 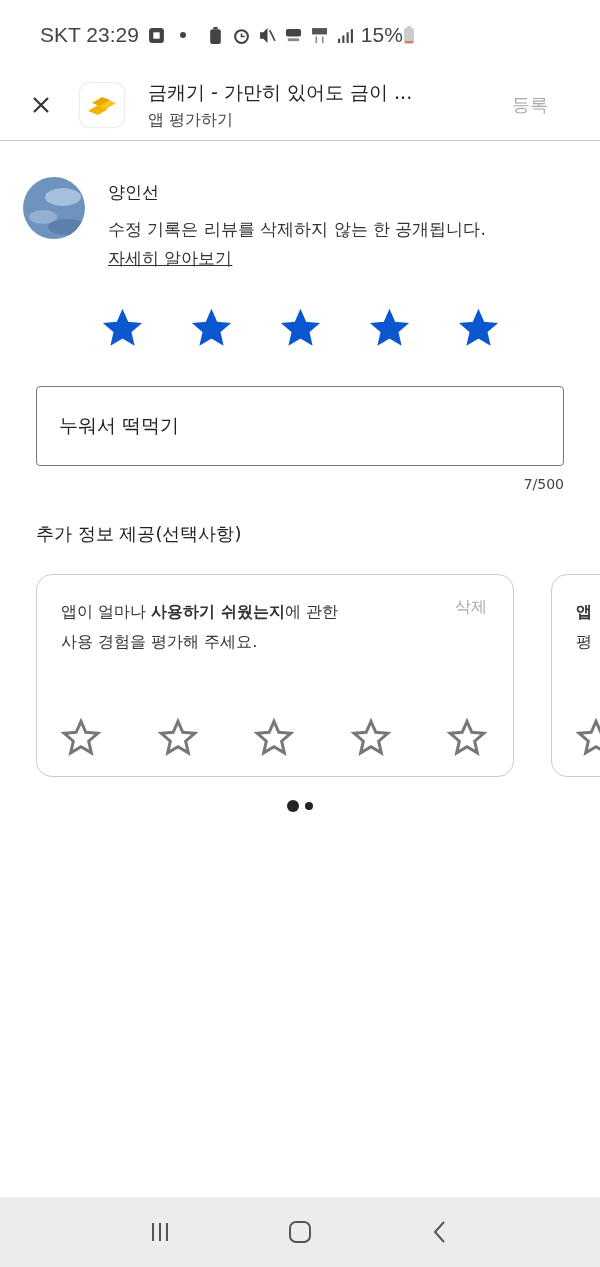 I want to click on battery-percent: 15%, so click(x=381, y=35).